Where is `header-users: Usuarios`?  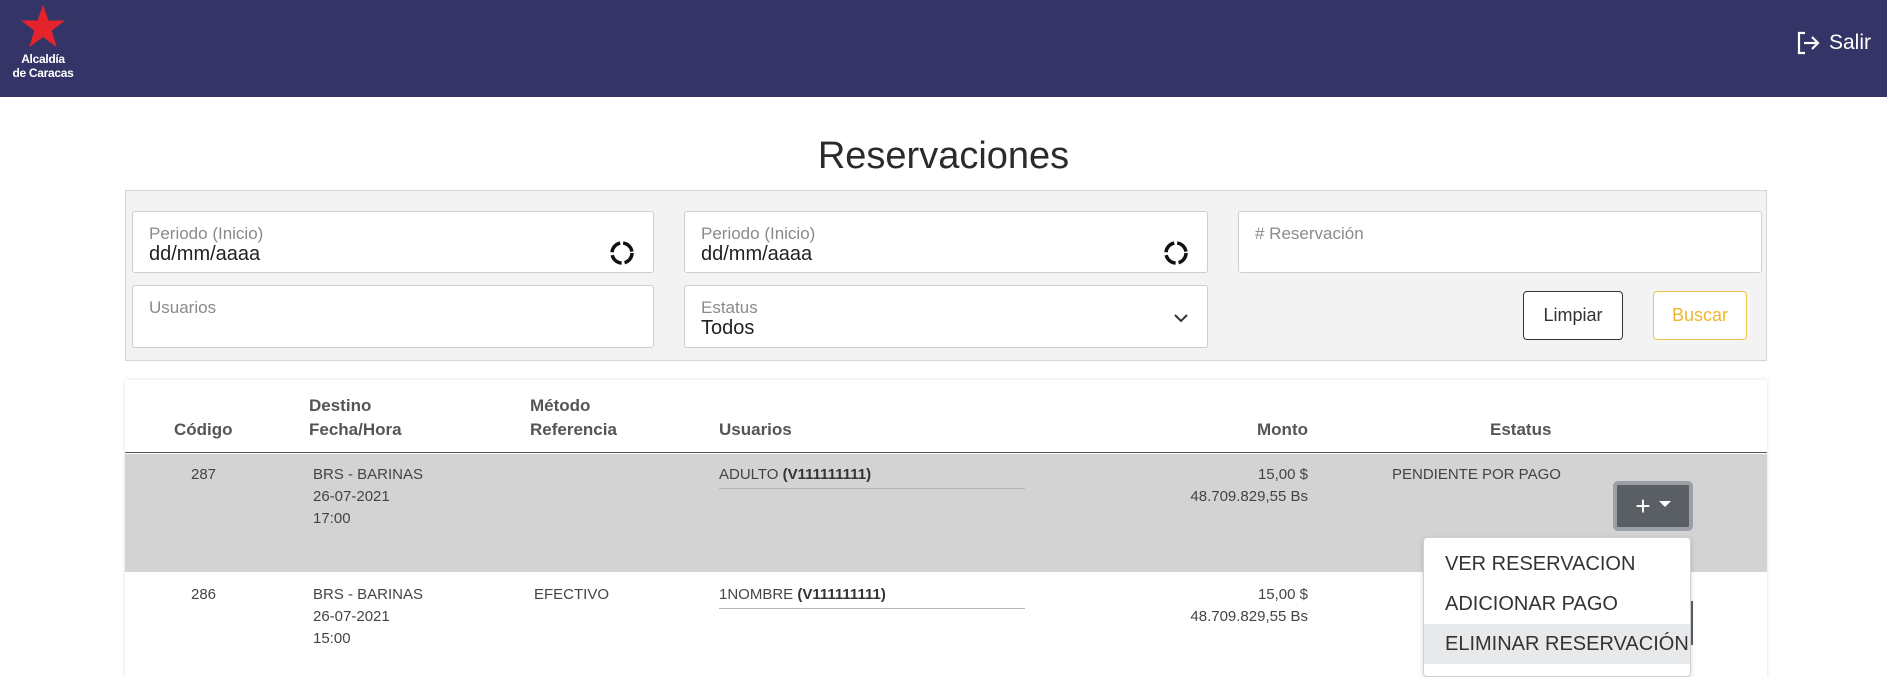
header-users: Usuarios is located at coordinates (755, 429).